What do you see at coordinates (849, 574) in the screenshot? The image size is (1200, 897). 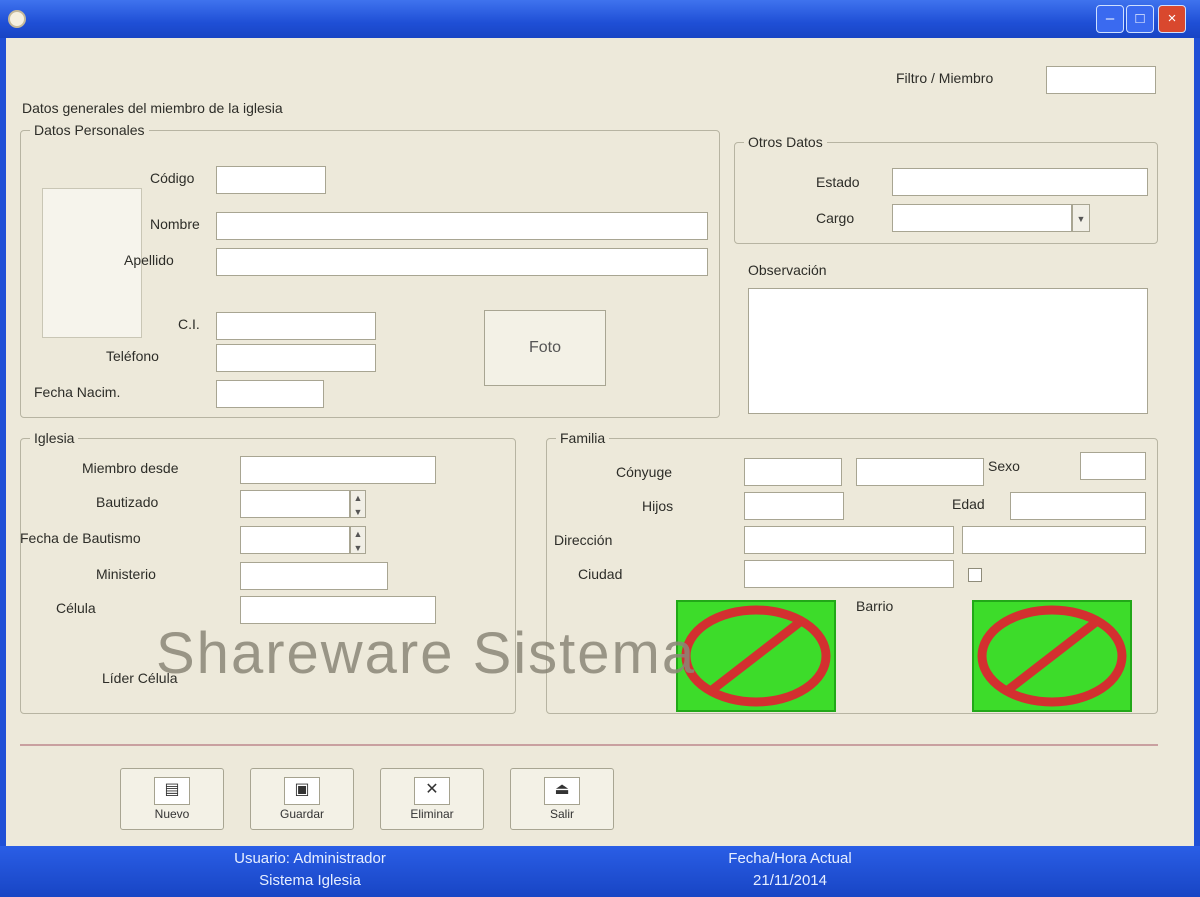 I see `family-field4-input` at bounding box center [849, 574].